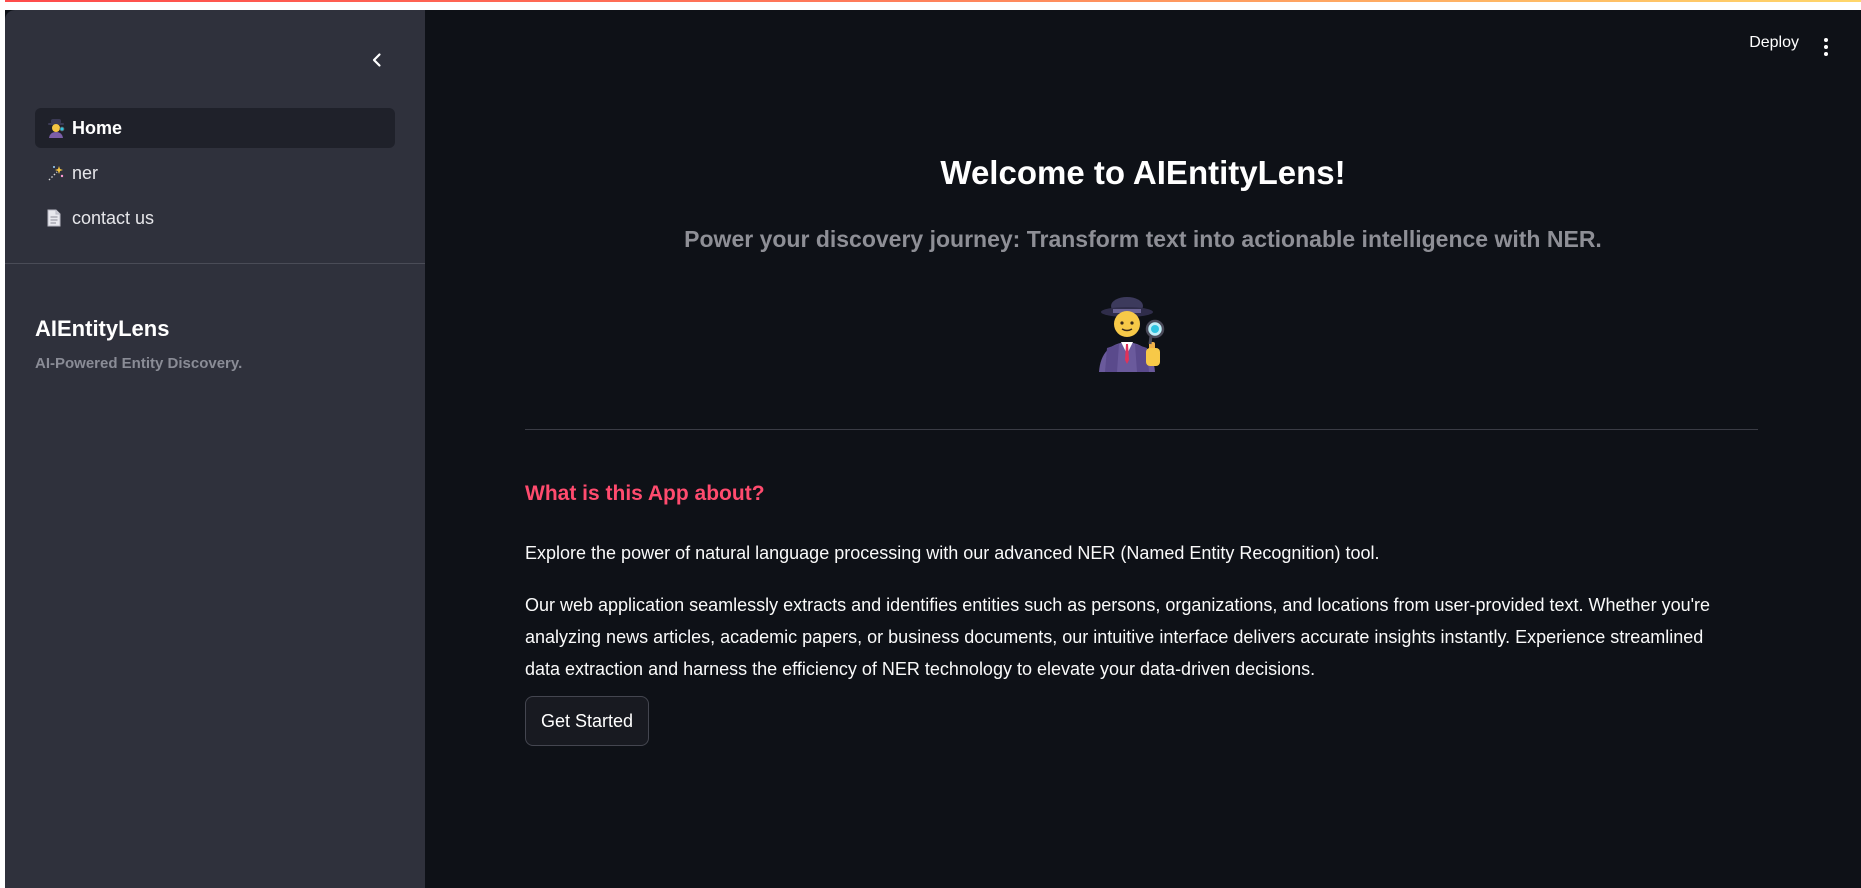  I want to click on document-icon, so click(58, 218).